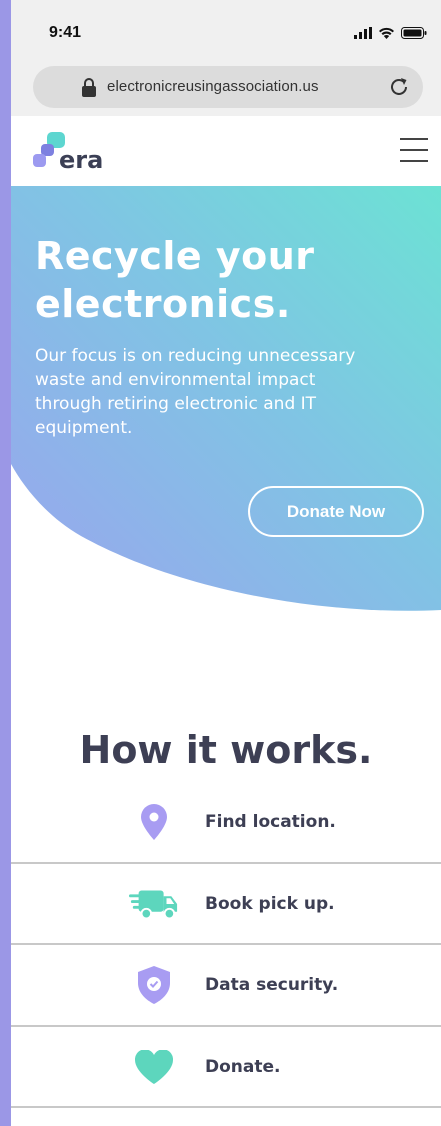 The width and height of the screenshot is (441, 1126). Describe the element at coordinates (154, 822) in the screenshot. I see `location-pin-icon` at that location.